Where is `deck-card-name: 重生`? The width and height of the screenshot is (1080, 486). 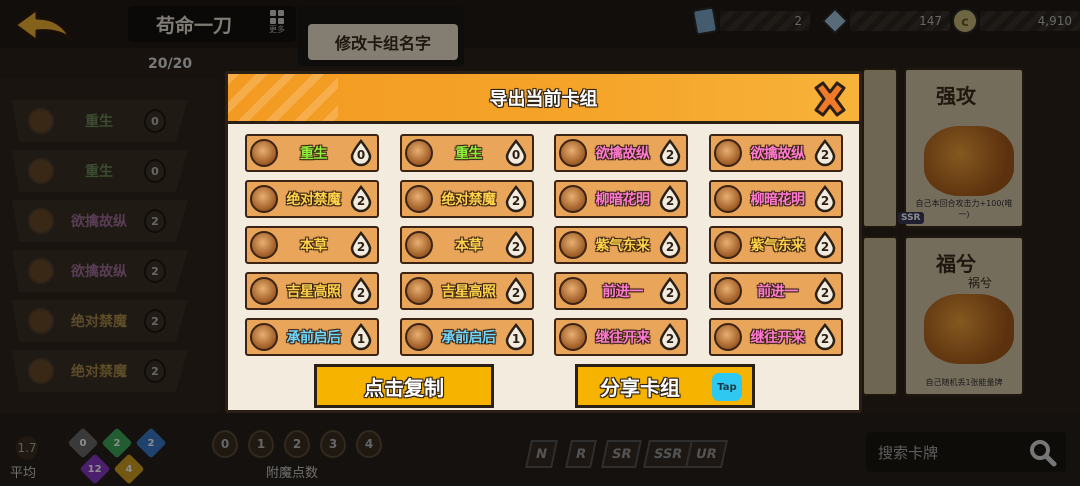
deck-card-name: 重生 is located at coordinates (469, 154).